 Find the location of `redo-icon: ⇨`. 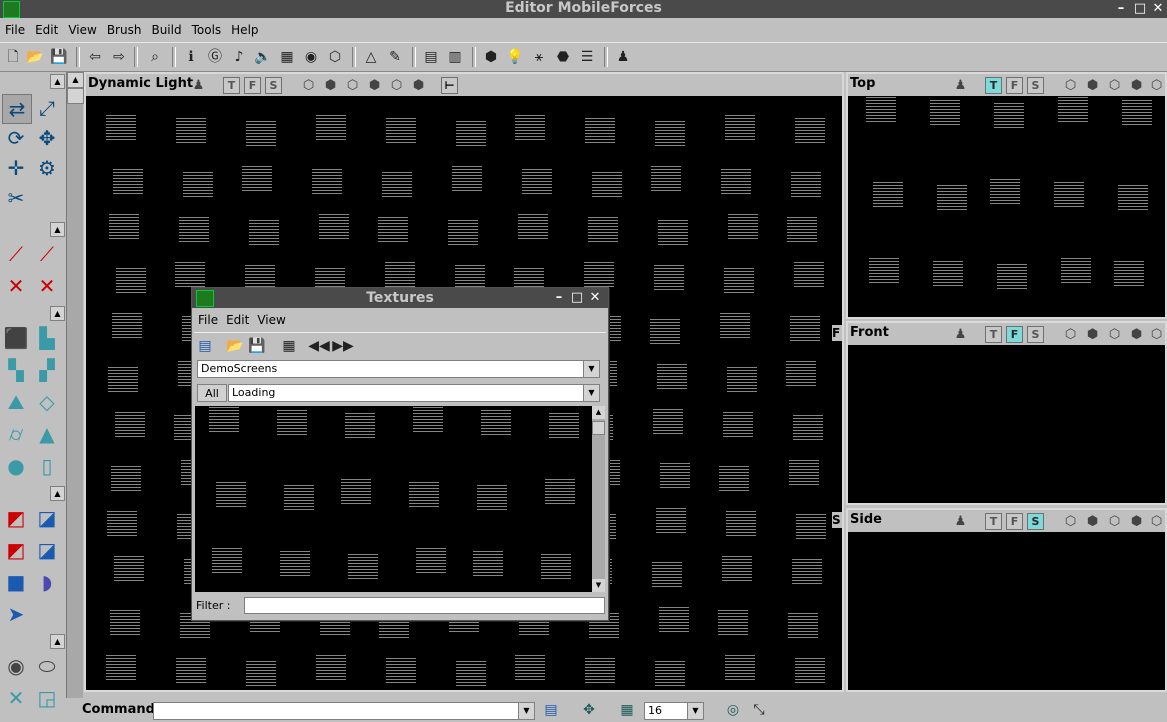

redo-icon: ⇨ is located at coordinates (119, 57).